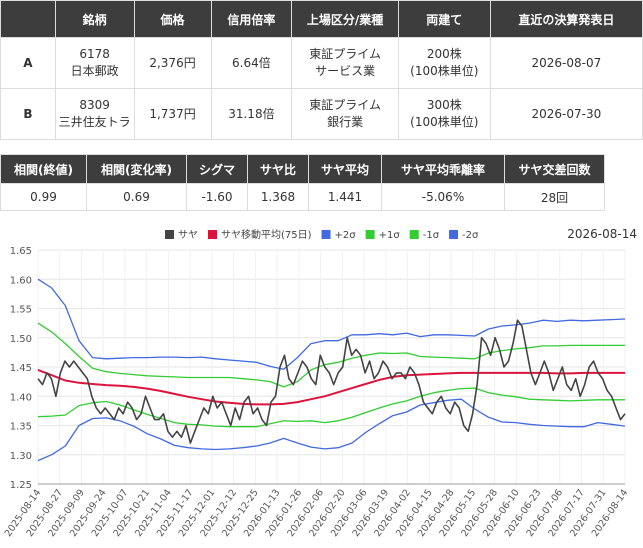 Image resolution: width=643 pixels, height=548 pixels. Describe the element at coordinates (43, 169) in the screenshot. I see `header-corr-close: 相関(終値)` at that location.